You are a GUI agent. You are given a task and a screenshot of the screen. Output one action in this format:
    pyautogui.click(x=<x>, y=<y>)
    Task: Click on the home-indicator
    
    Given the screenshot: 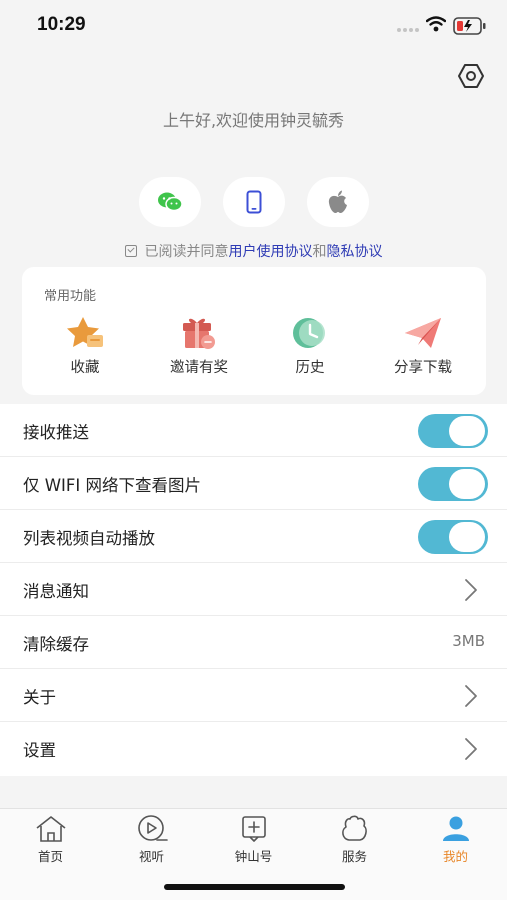 What is the action you would take?
    pyautogui.click(x=254, y=887)
    